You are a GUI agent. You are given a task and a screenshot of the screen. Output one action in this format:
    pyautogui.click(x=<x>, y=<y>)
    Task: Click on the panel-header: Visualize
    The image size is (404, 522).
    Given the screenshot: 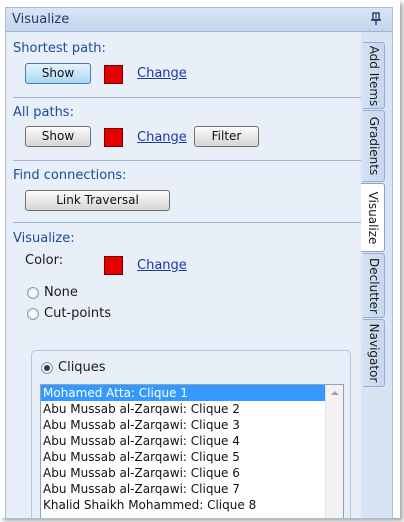 What is the action you would take?
    pyautogui.click(x=199, y=20)
    